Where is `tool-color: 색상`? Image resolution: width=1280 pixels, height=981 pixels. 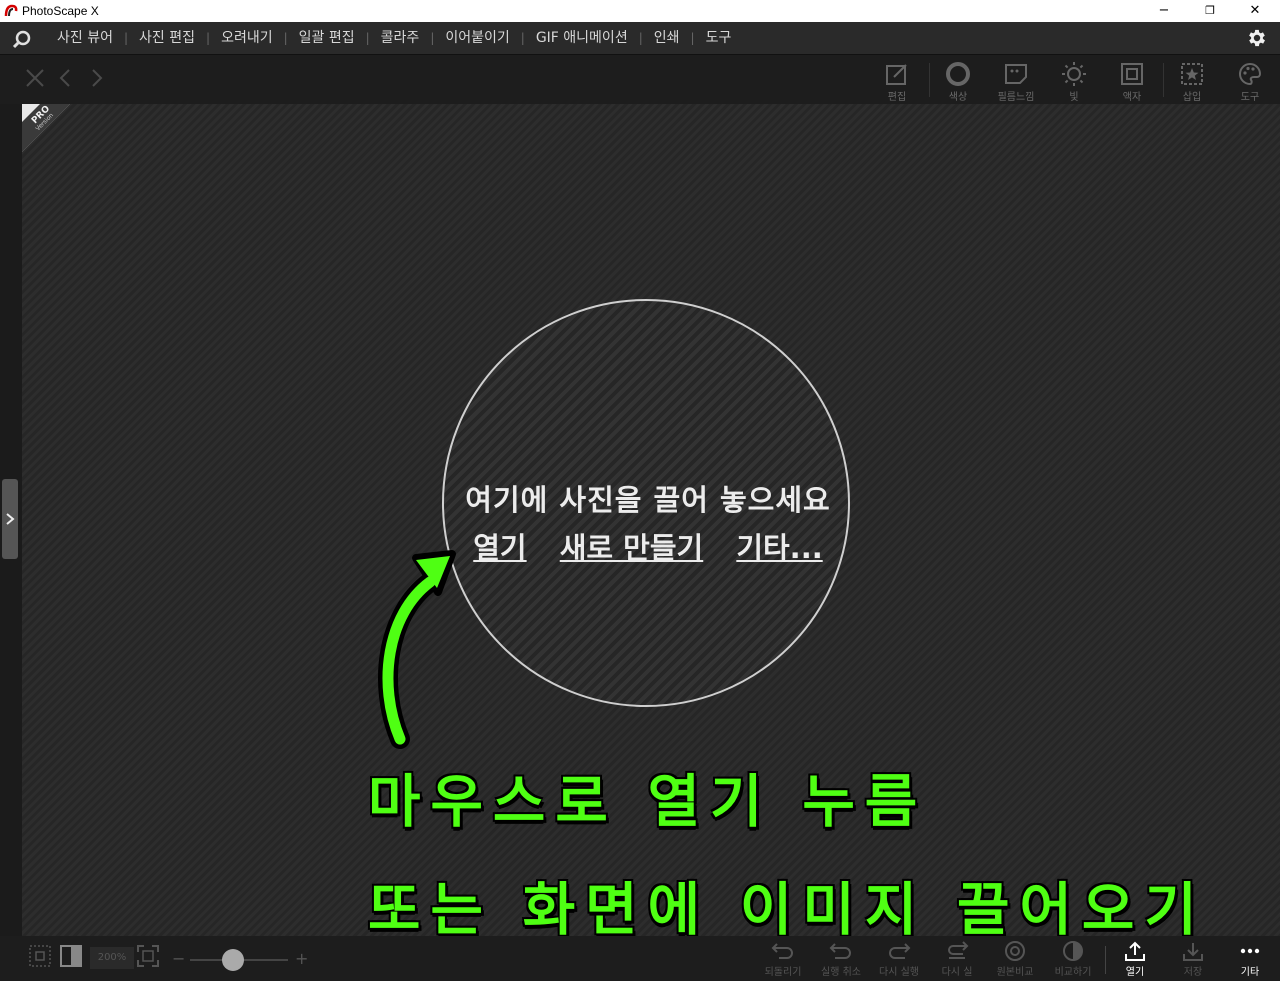 tool-color: 색상 is located at coordinates (958, 81).